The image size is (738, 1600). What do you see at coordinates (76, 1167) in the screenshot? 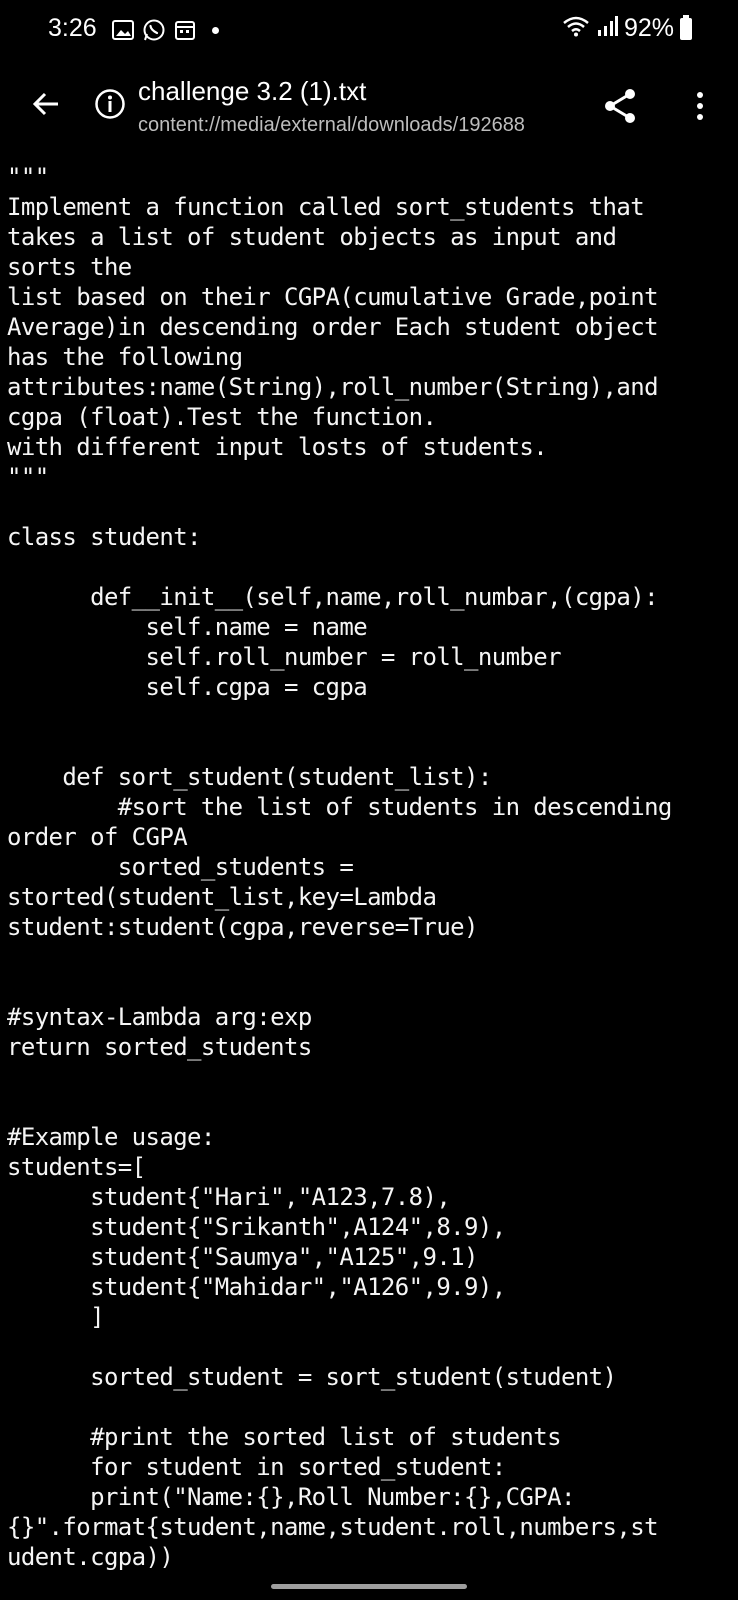
I see `file-text-line: students=[` at bounding box center [76, 1167].